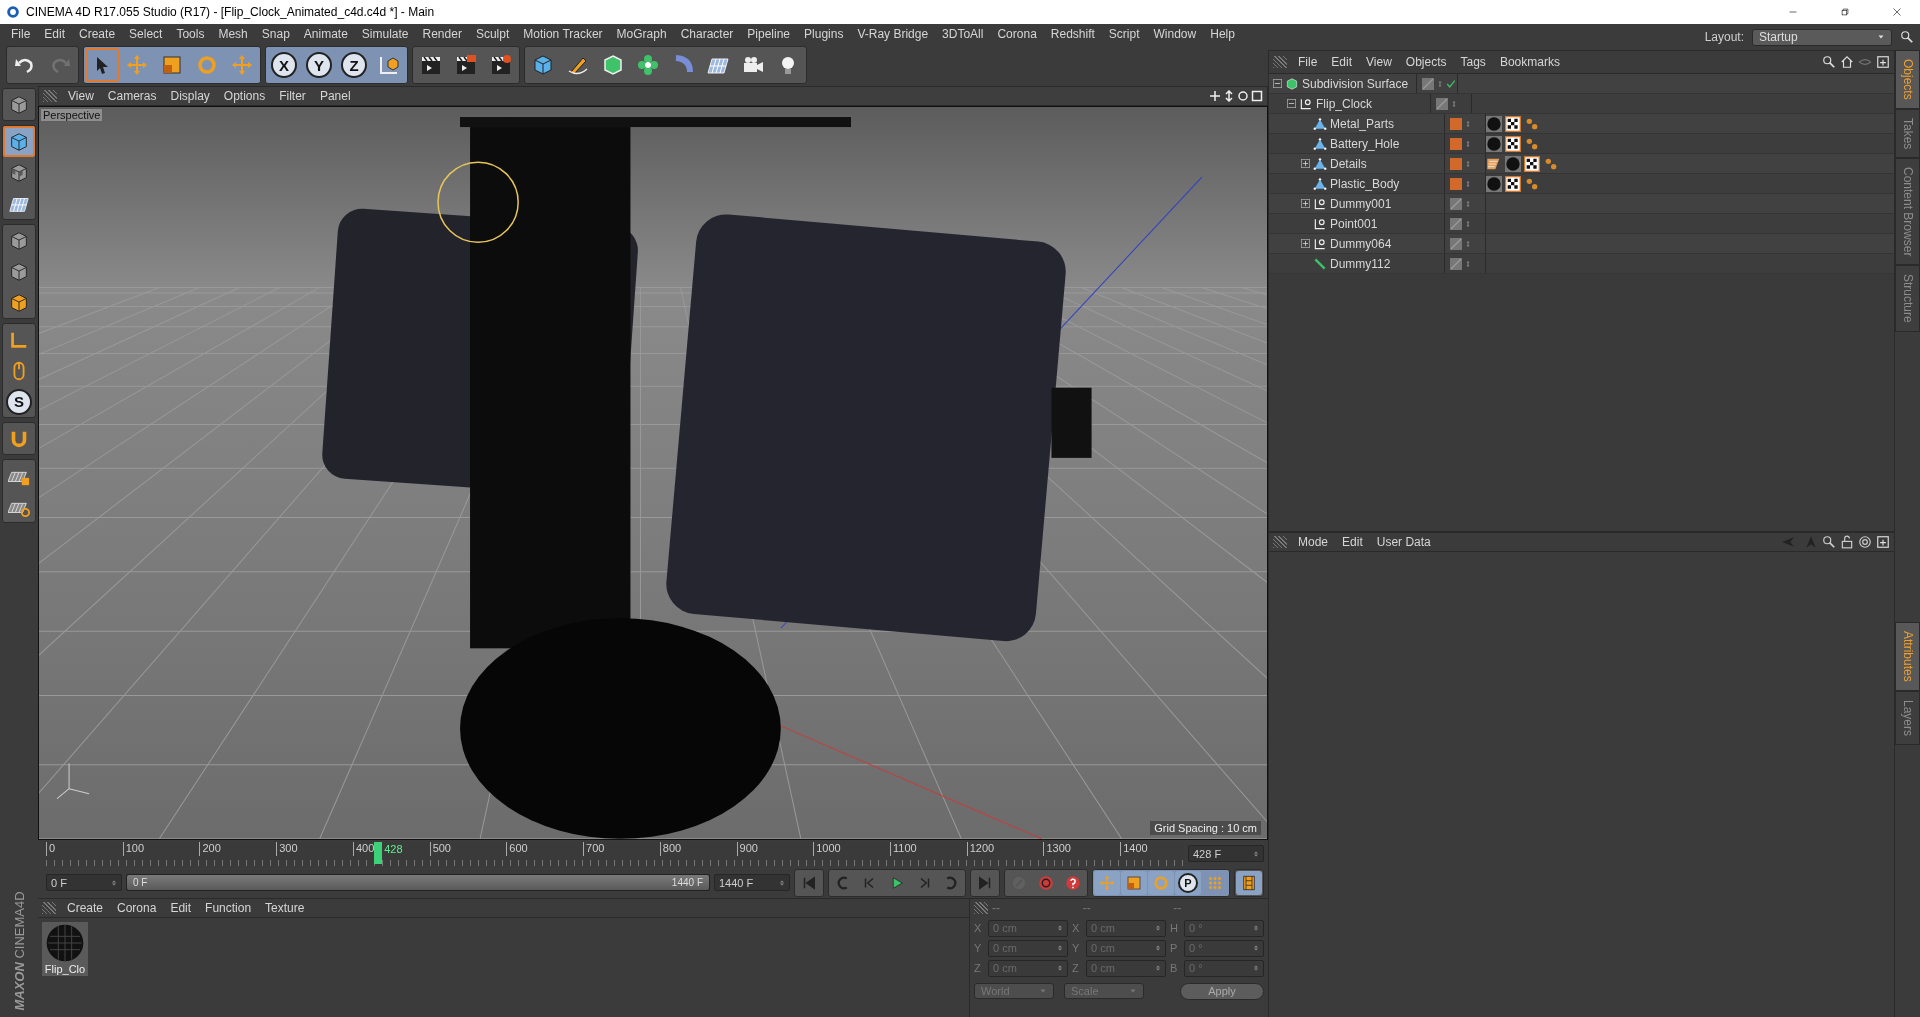 This screenshot has width=1920, height=1017. What do you see at coordinates (1581, 264) in the screenshot?
I see `object-row: Dummy112` at bounding box center [1581, 264].